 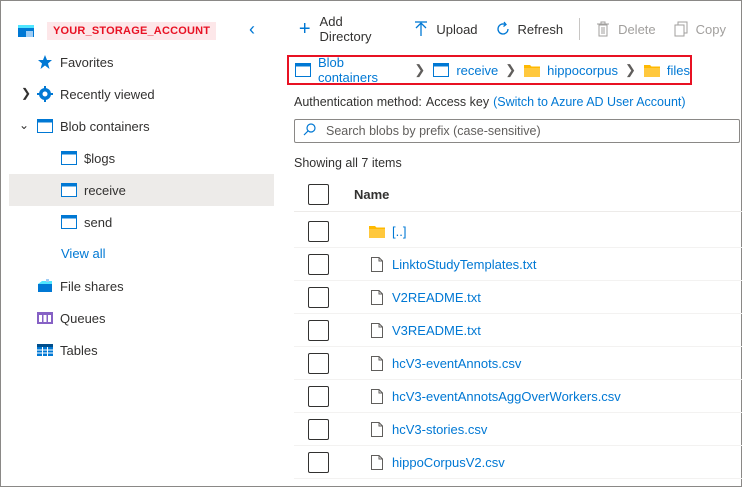 I want to click on breadcrumb-hippocorpus: hippocorpus, so click(x=570, y=70).